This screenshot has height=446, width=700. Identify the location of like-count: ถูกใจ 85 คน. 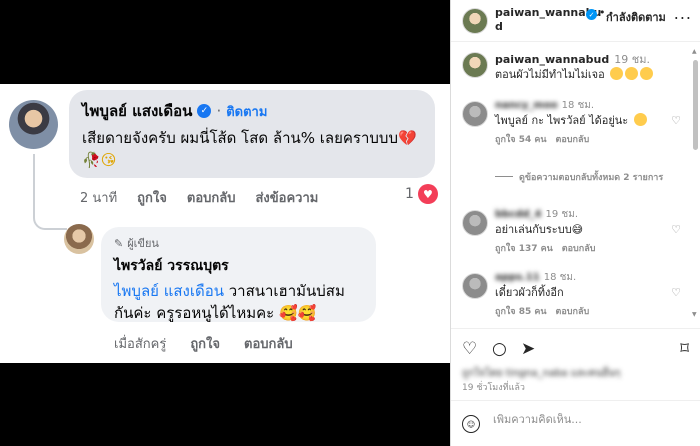
(521, 311).